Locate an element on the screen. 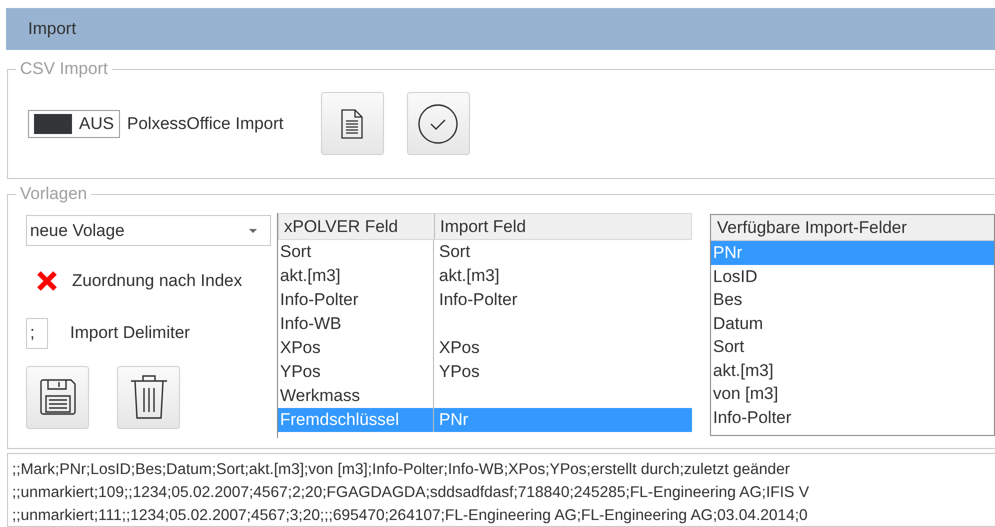  table-cell-text: PNr is located at coordinates (454, 420).